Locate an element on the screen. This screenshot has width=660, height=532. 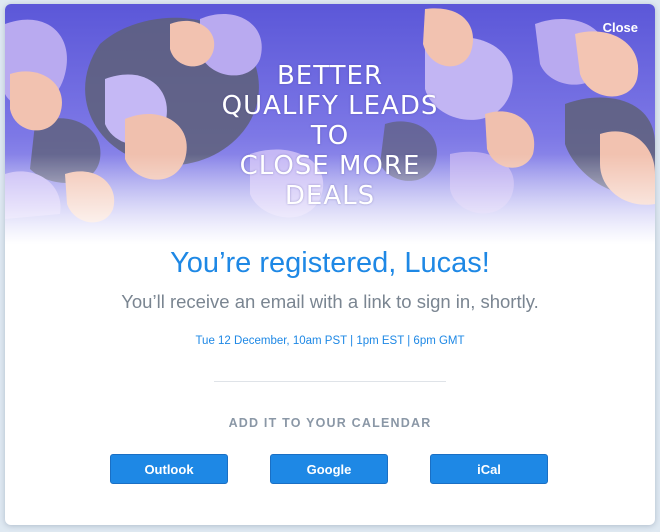
google-button: Google is located at coordinates (329, 469).